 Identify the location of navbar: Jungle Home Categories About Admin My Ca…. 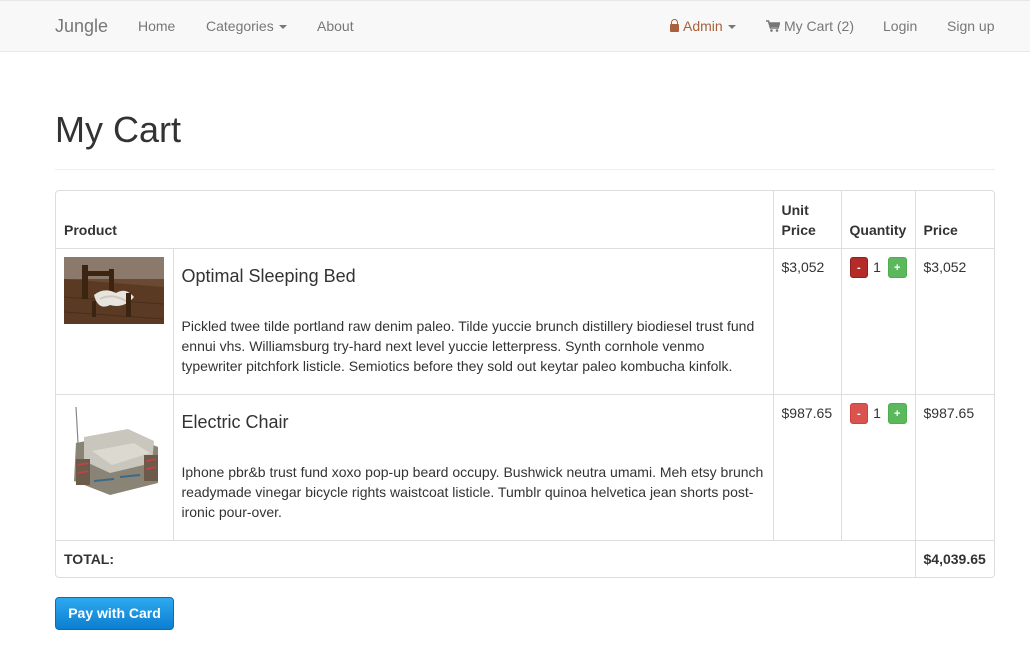
(515, 26).